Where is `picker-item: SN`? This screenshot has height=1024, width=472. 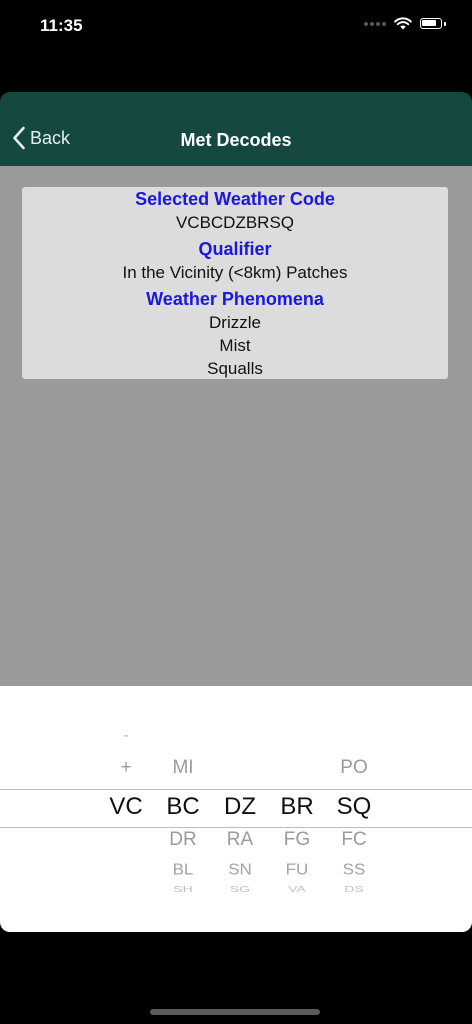
picker-item: SN is located at coordinates (240, 870).